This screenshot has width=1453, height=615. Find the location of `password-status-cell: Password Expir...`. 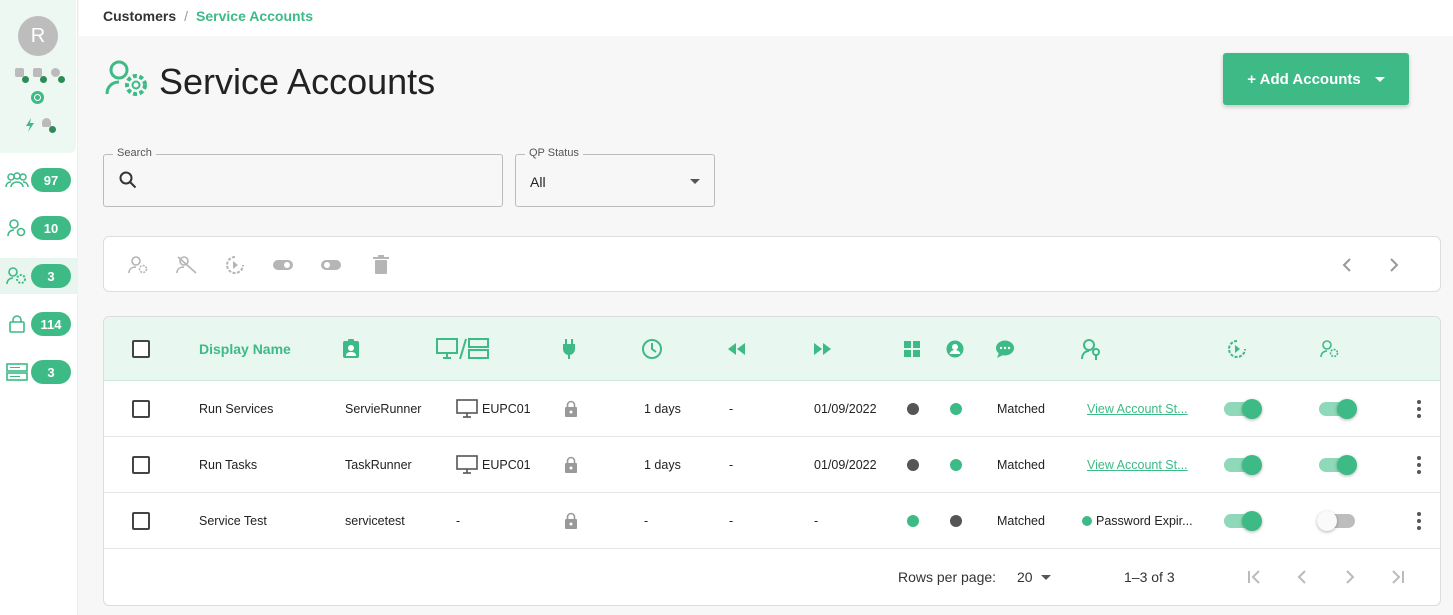

password-status-cell: Password Expir... is located at coordinates (1137, 521).